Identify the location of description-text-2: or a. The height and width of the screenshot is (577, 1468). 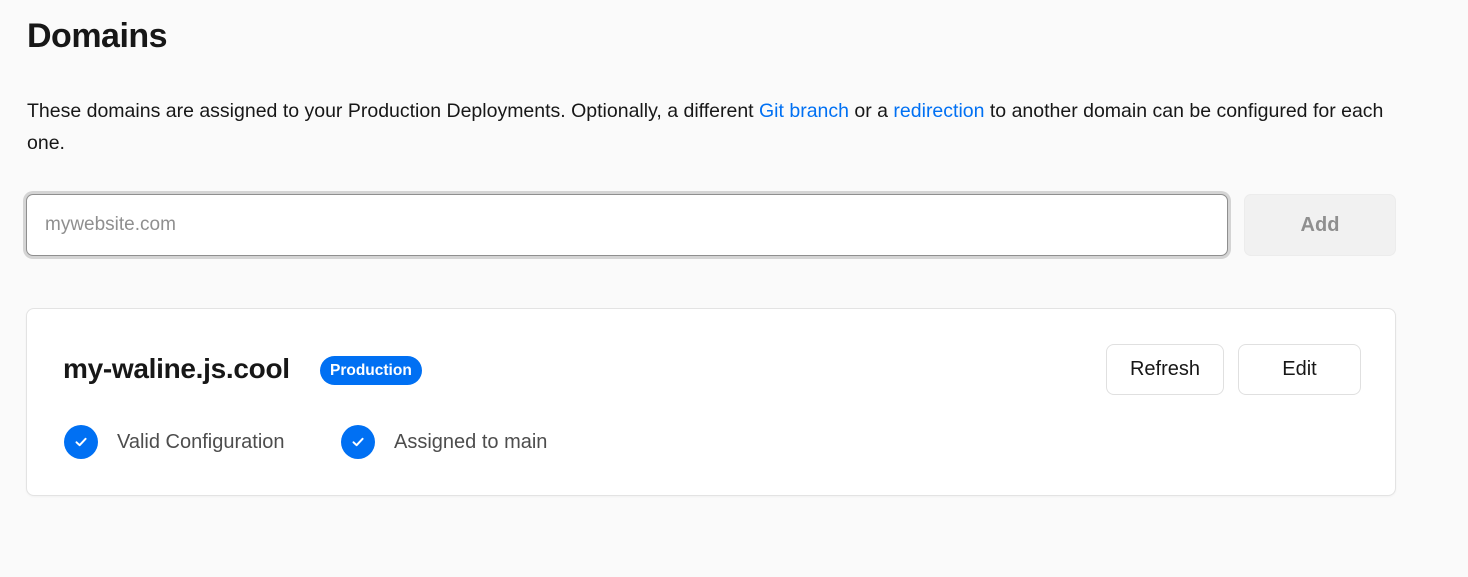
(871, 111).